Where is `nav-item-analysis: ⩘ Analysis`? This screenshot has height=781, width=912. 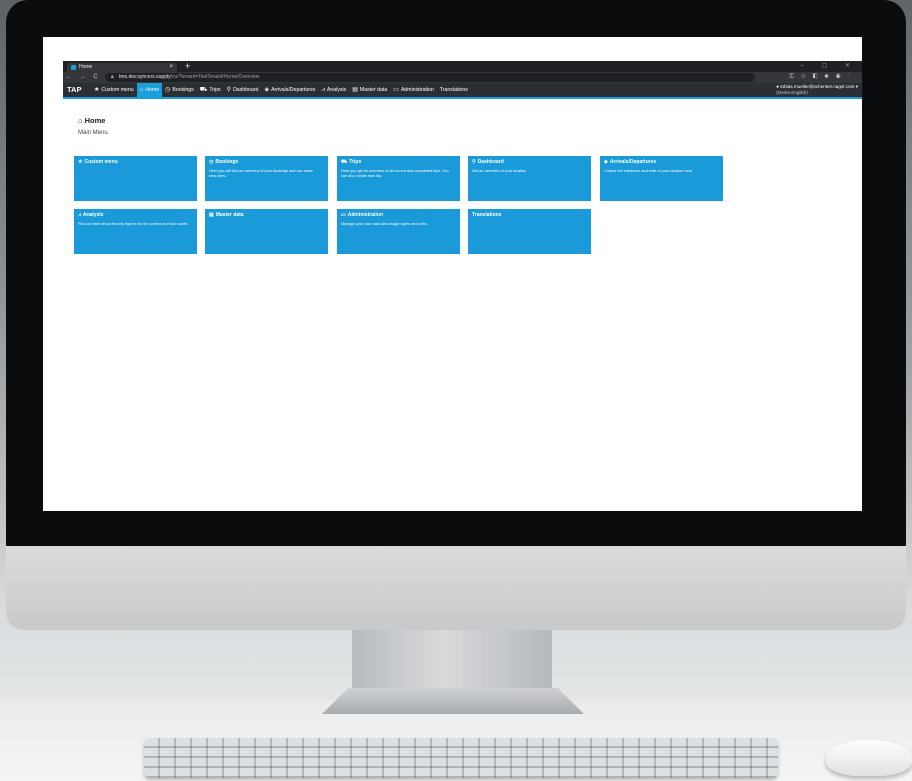
nav-item-analysis: ⩘ Analysis is located at coordinates (333, 90).